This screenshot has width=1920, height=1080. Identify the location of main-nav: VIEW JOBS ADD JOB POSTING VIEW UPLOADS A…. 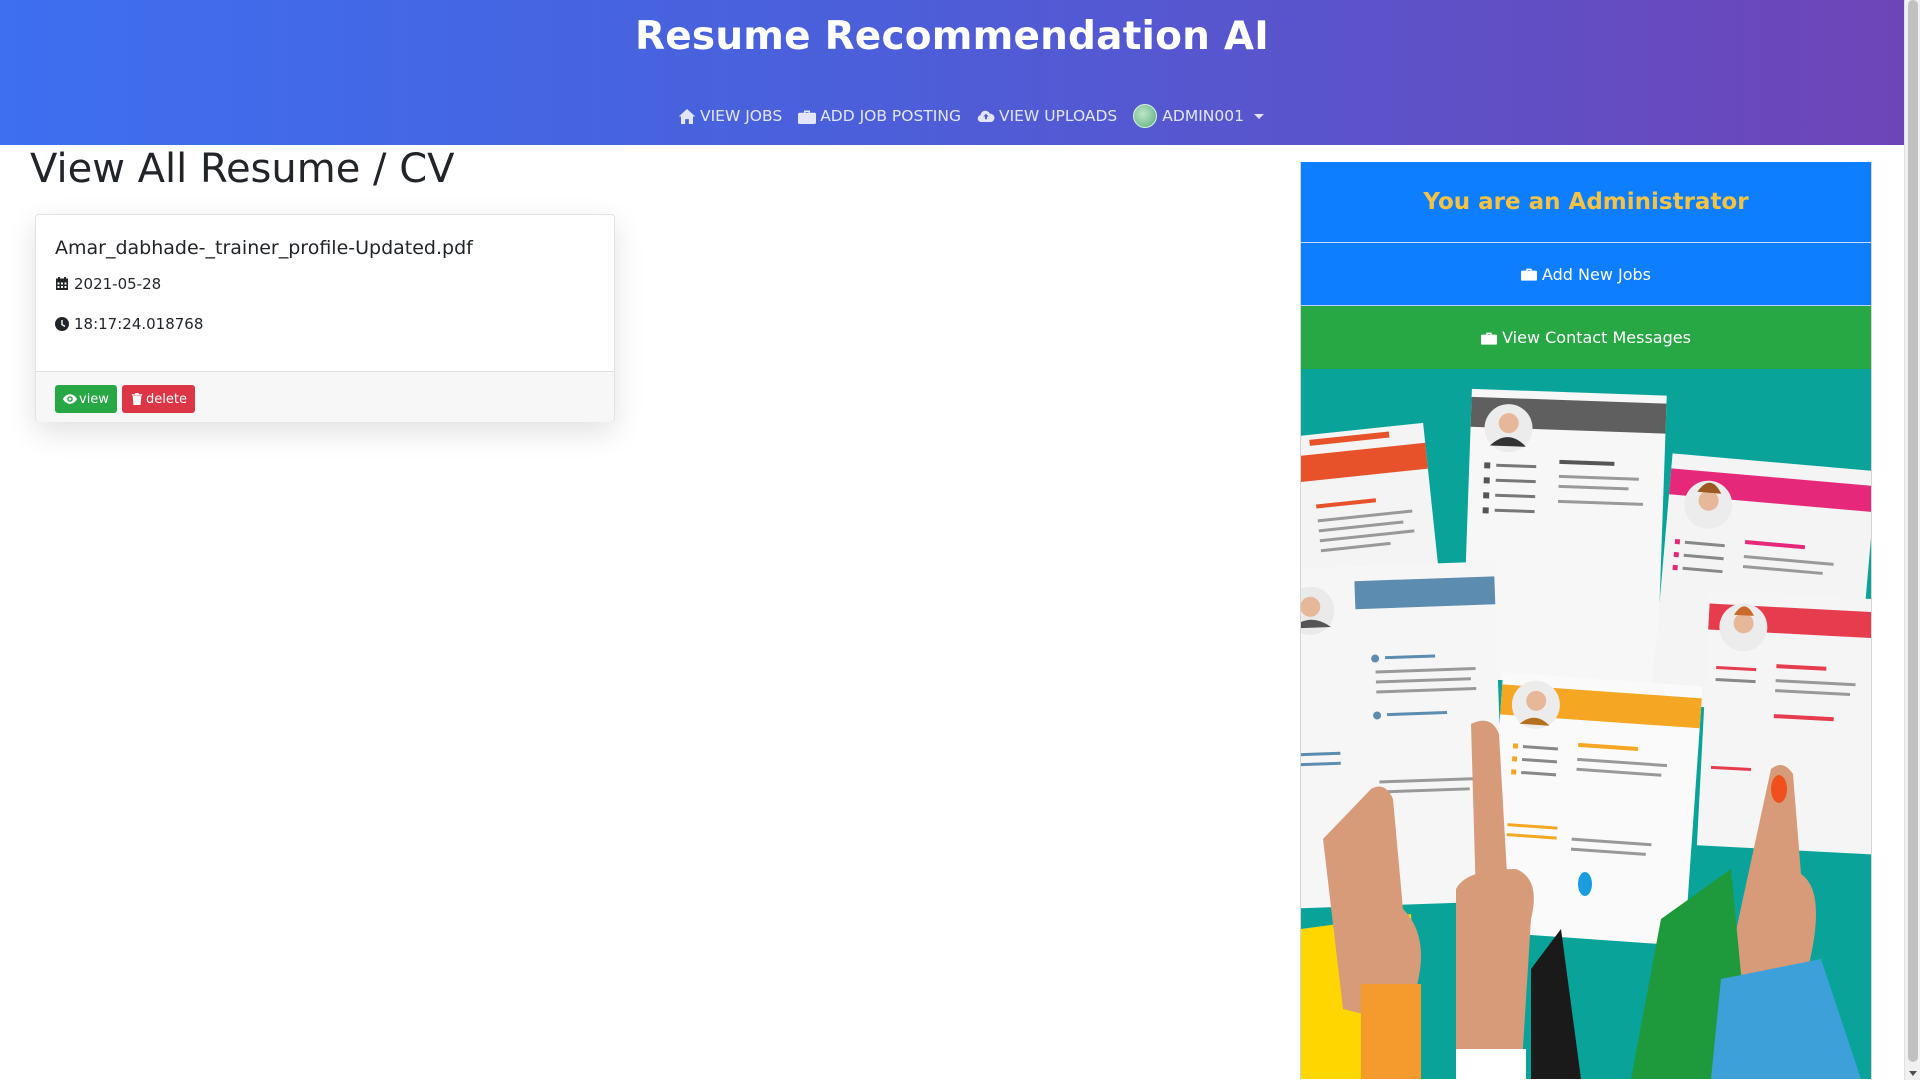
(979, 116).